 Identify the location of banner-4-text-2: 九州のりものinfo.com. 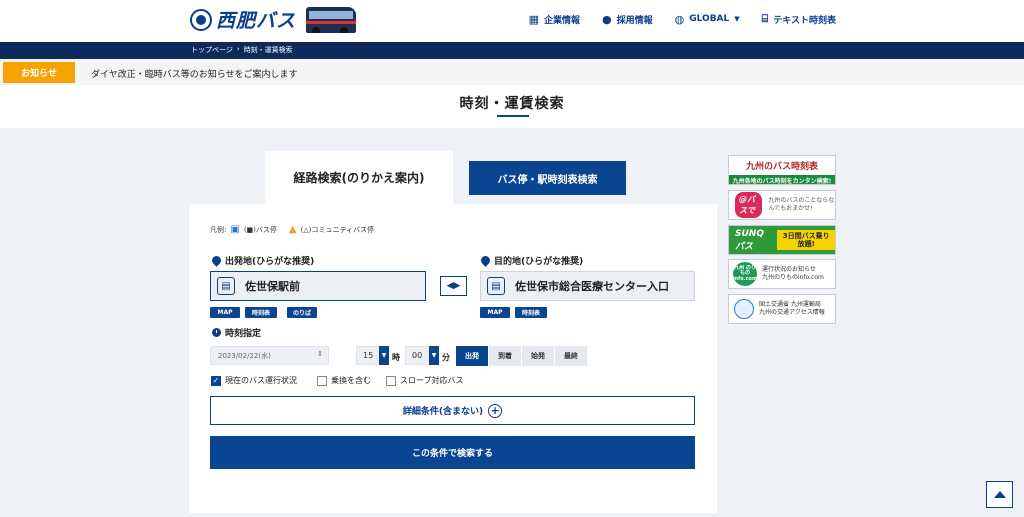
(793, 277).